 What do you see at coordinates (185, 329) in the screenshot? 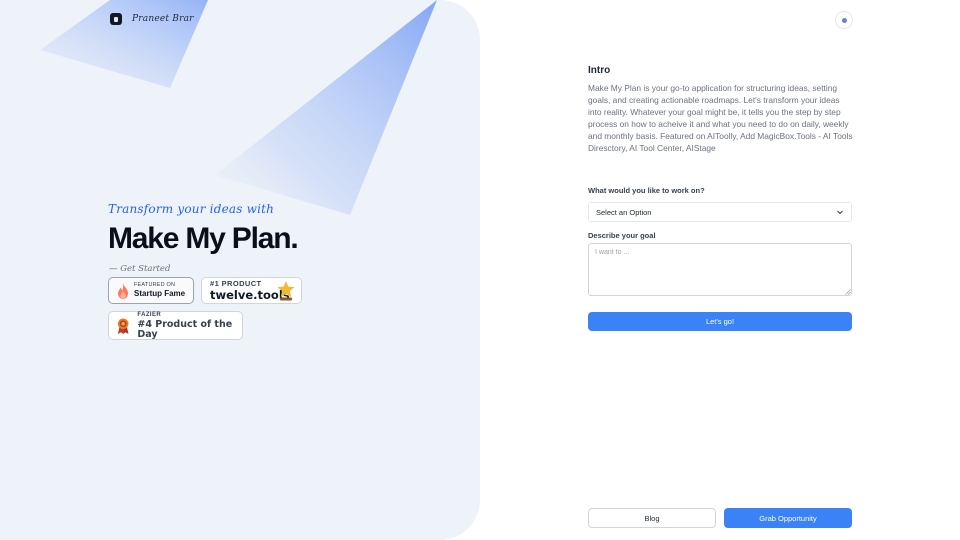
I see `fazier-rank: #4 Product of the Day` at bounding box center [185, 329].